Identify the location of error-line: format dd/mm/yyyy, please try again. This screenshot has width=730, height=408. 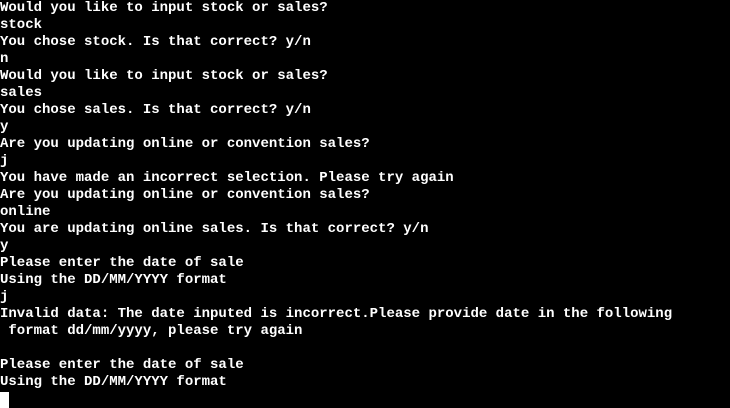
(151, 331).